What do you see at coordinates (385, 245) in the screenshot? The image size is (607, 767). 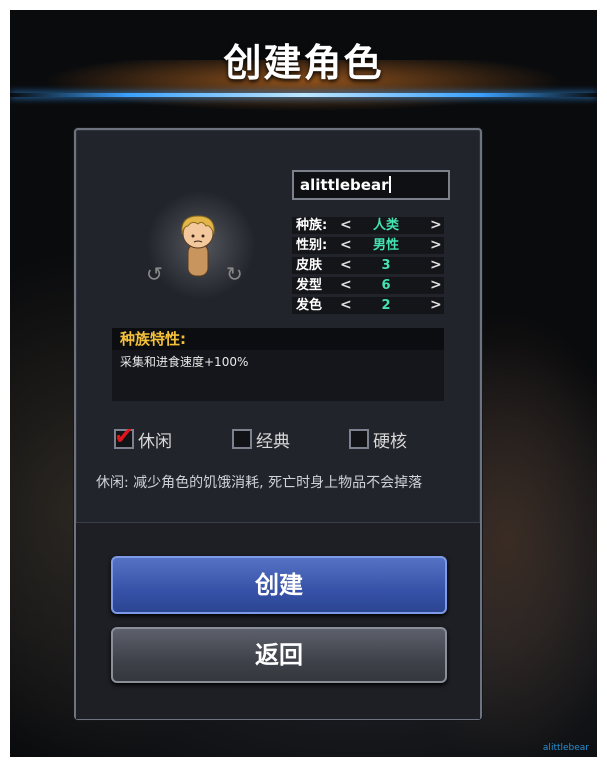 I see `attribute-value: 男性` at bounding box center [385, 245].